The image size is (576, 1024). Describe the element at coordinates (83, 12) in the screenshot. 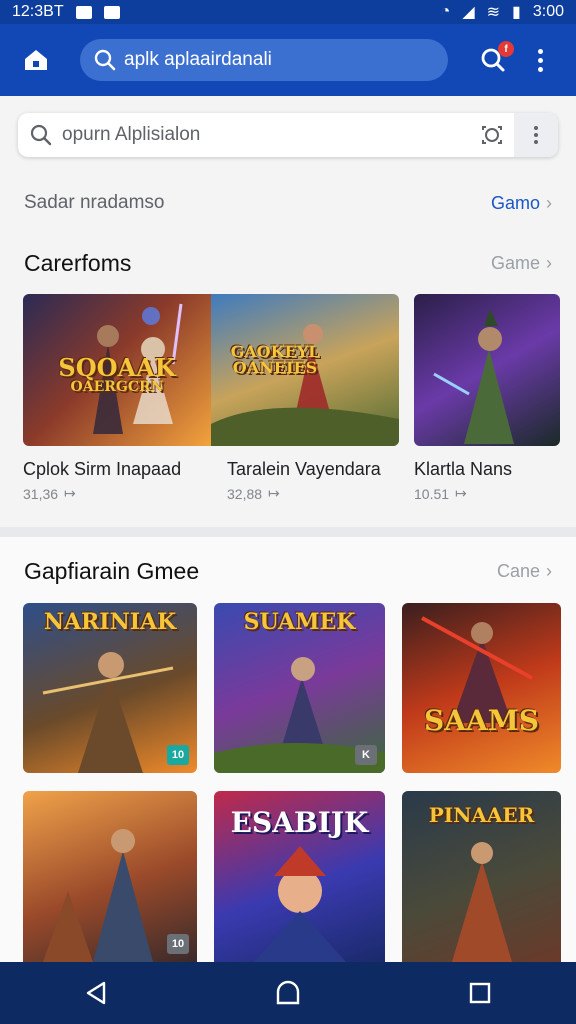

I see `message-icon` at that location.